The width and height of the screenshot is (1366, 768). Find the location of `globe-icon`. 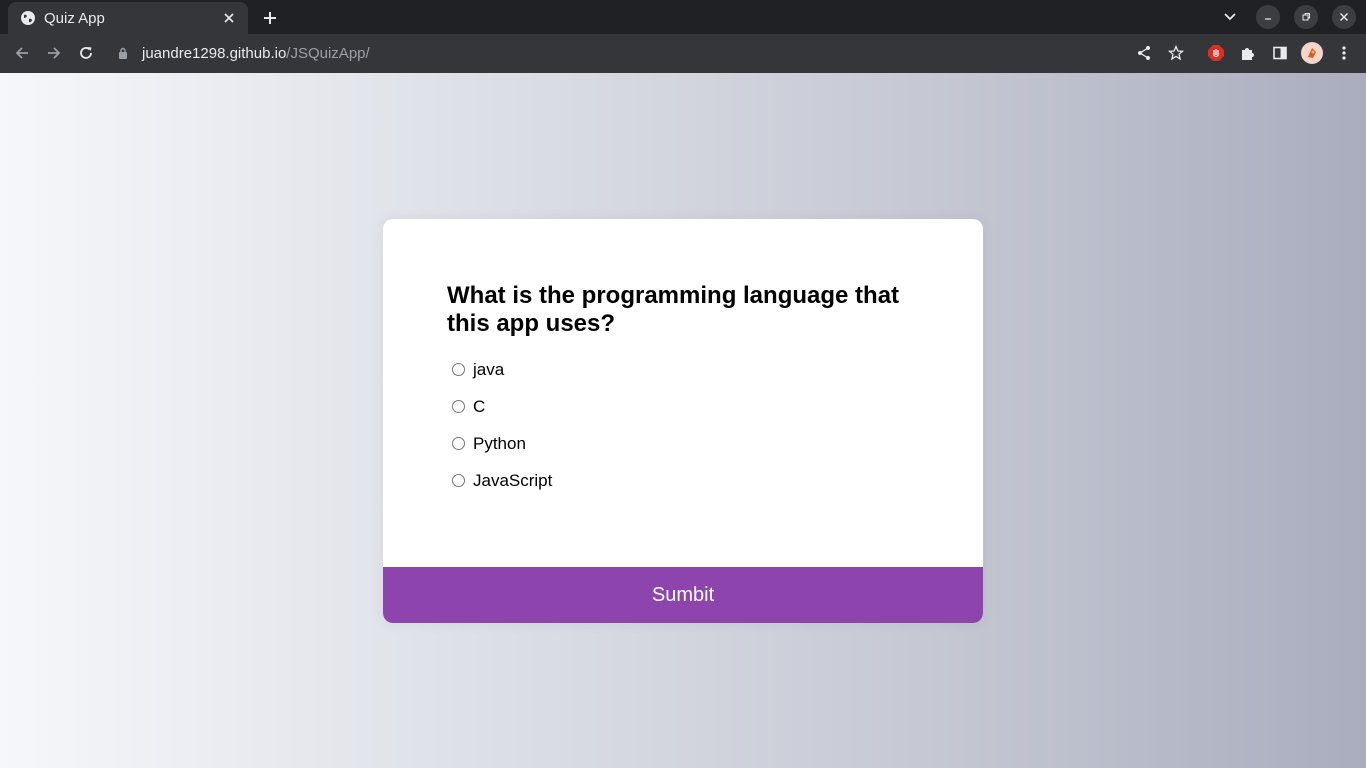

globe-icon is located at coordinates (28, 18).